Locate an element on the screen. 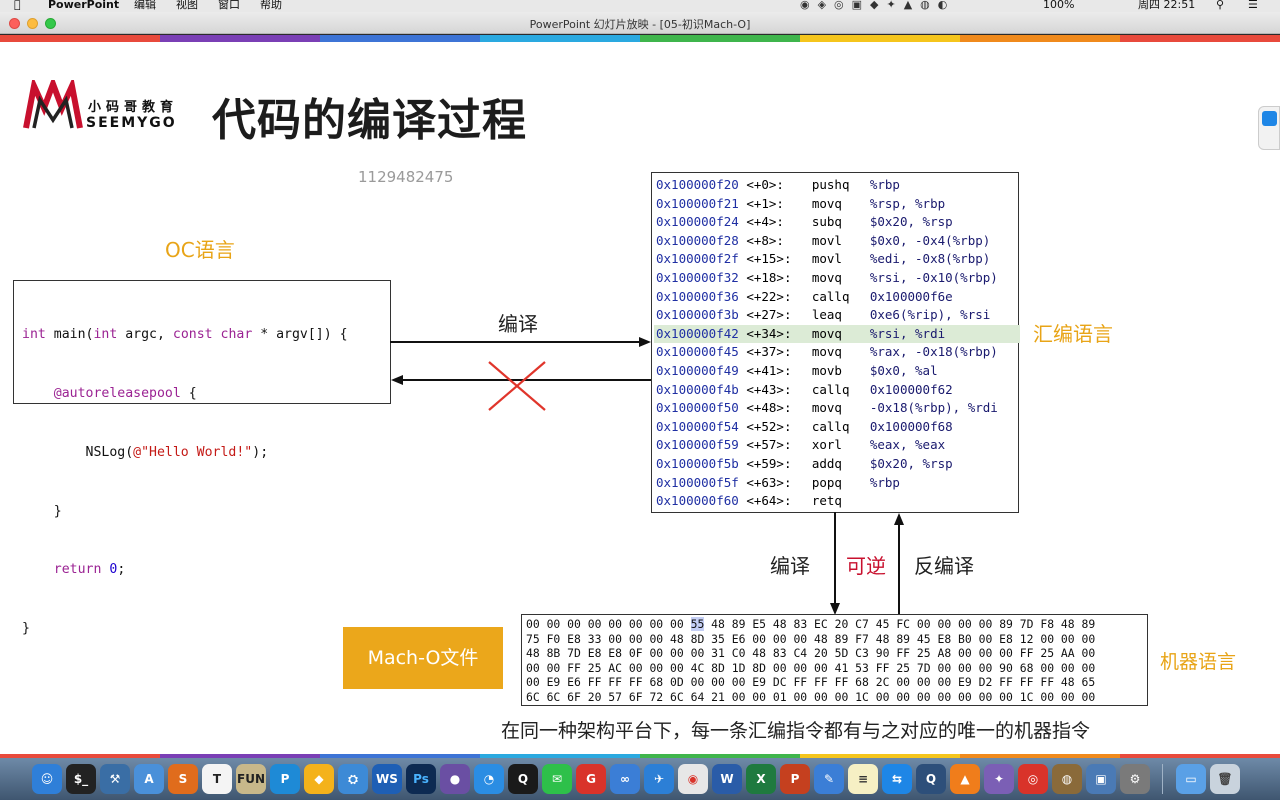  notes-icon: ≡ is located at coordinates (863, 779).